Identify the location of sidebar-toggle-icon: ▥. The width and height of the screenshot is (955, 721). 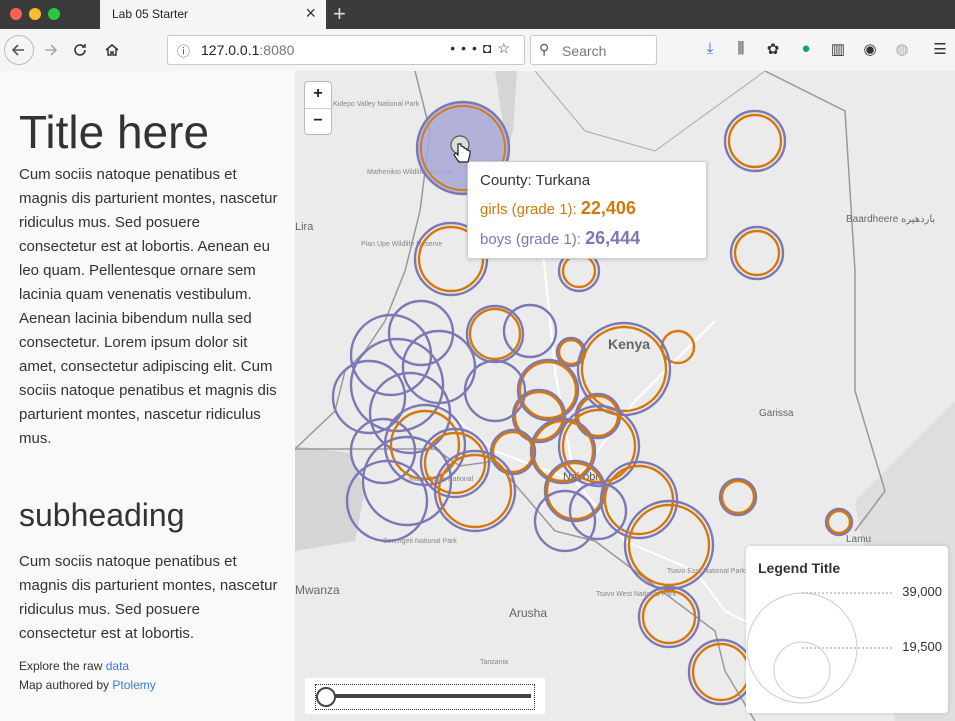
(838, 49).